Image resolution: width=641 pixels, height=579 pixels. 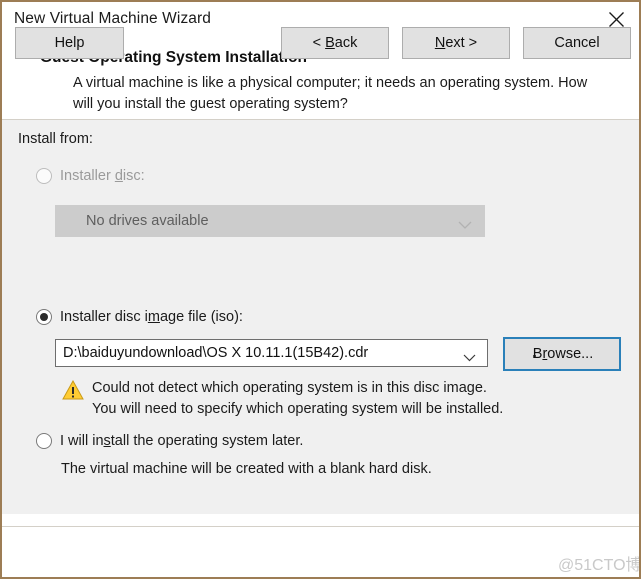 I want to click on radio-installer-disc: Installer disc:, so click(x=90, y=176).